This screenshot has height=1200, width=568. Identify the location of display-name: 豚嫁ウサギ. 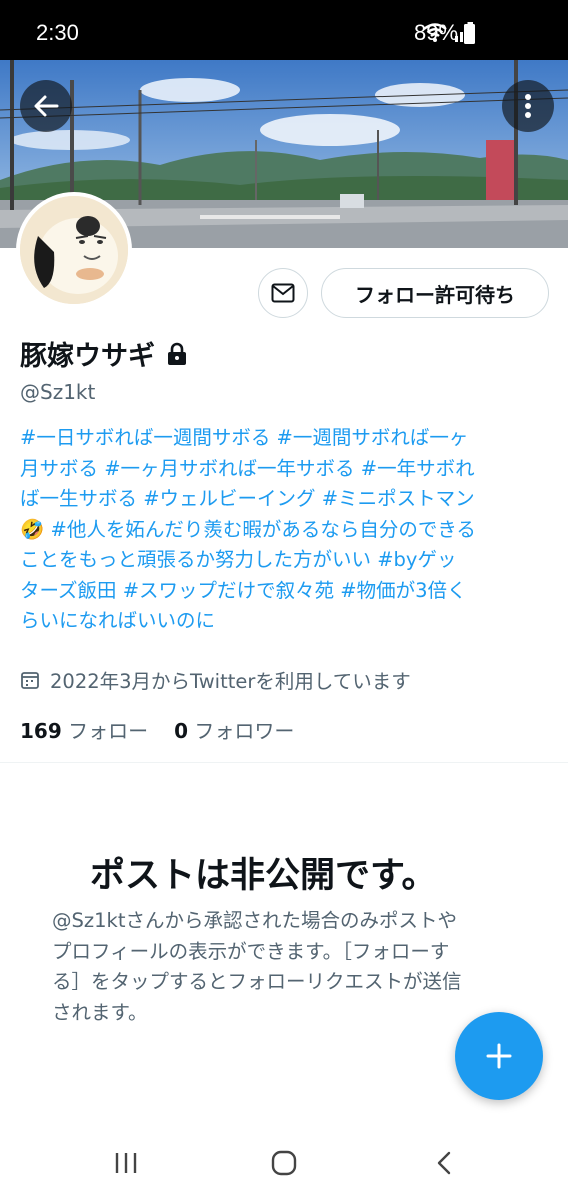
(87, 356).